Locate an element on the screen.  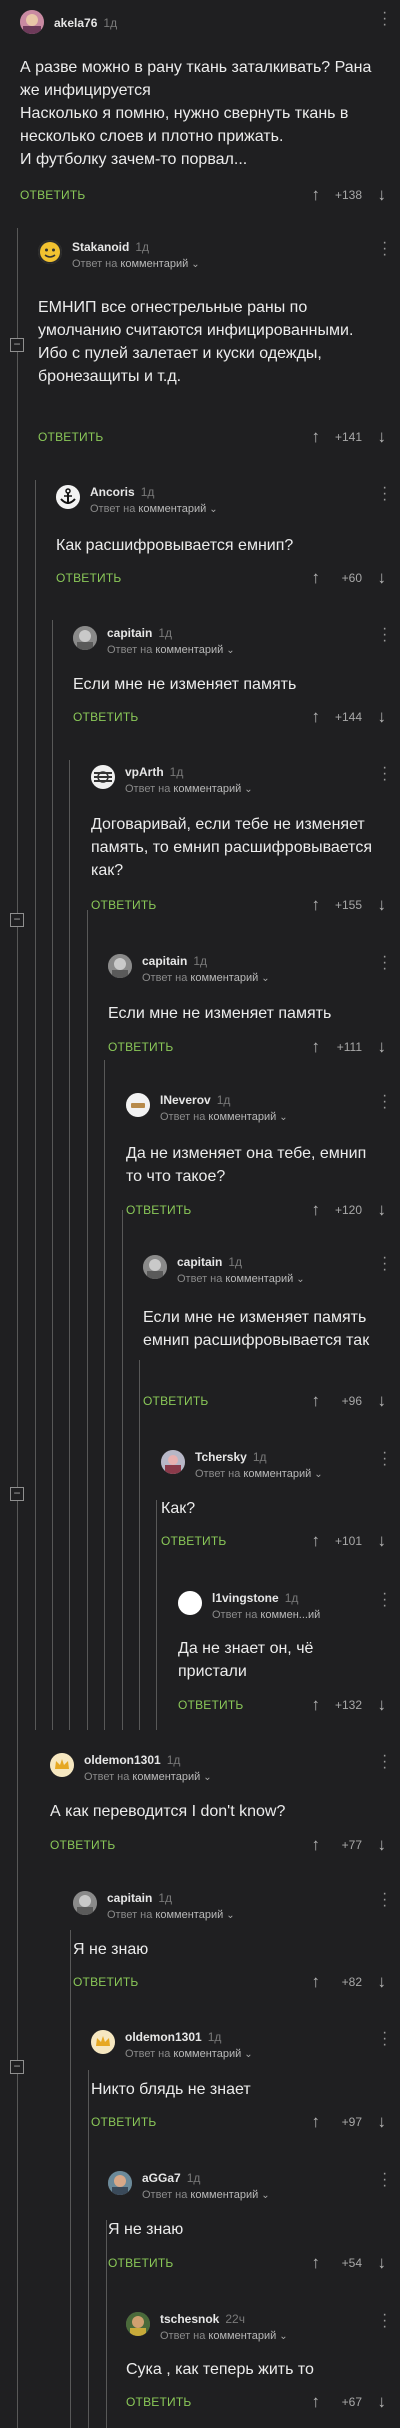
white-avatar is located at coordinates (190, 1603).